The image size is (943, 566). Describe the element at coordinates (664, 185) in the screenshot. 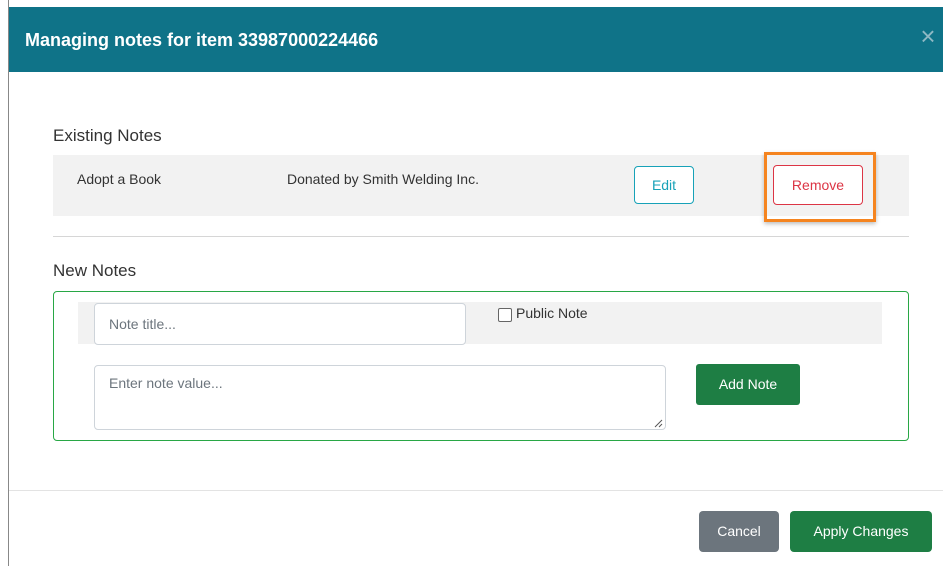

I see `edit-note-button: Edit` at that location.